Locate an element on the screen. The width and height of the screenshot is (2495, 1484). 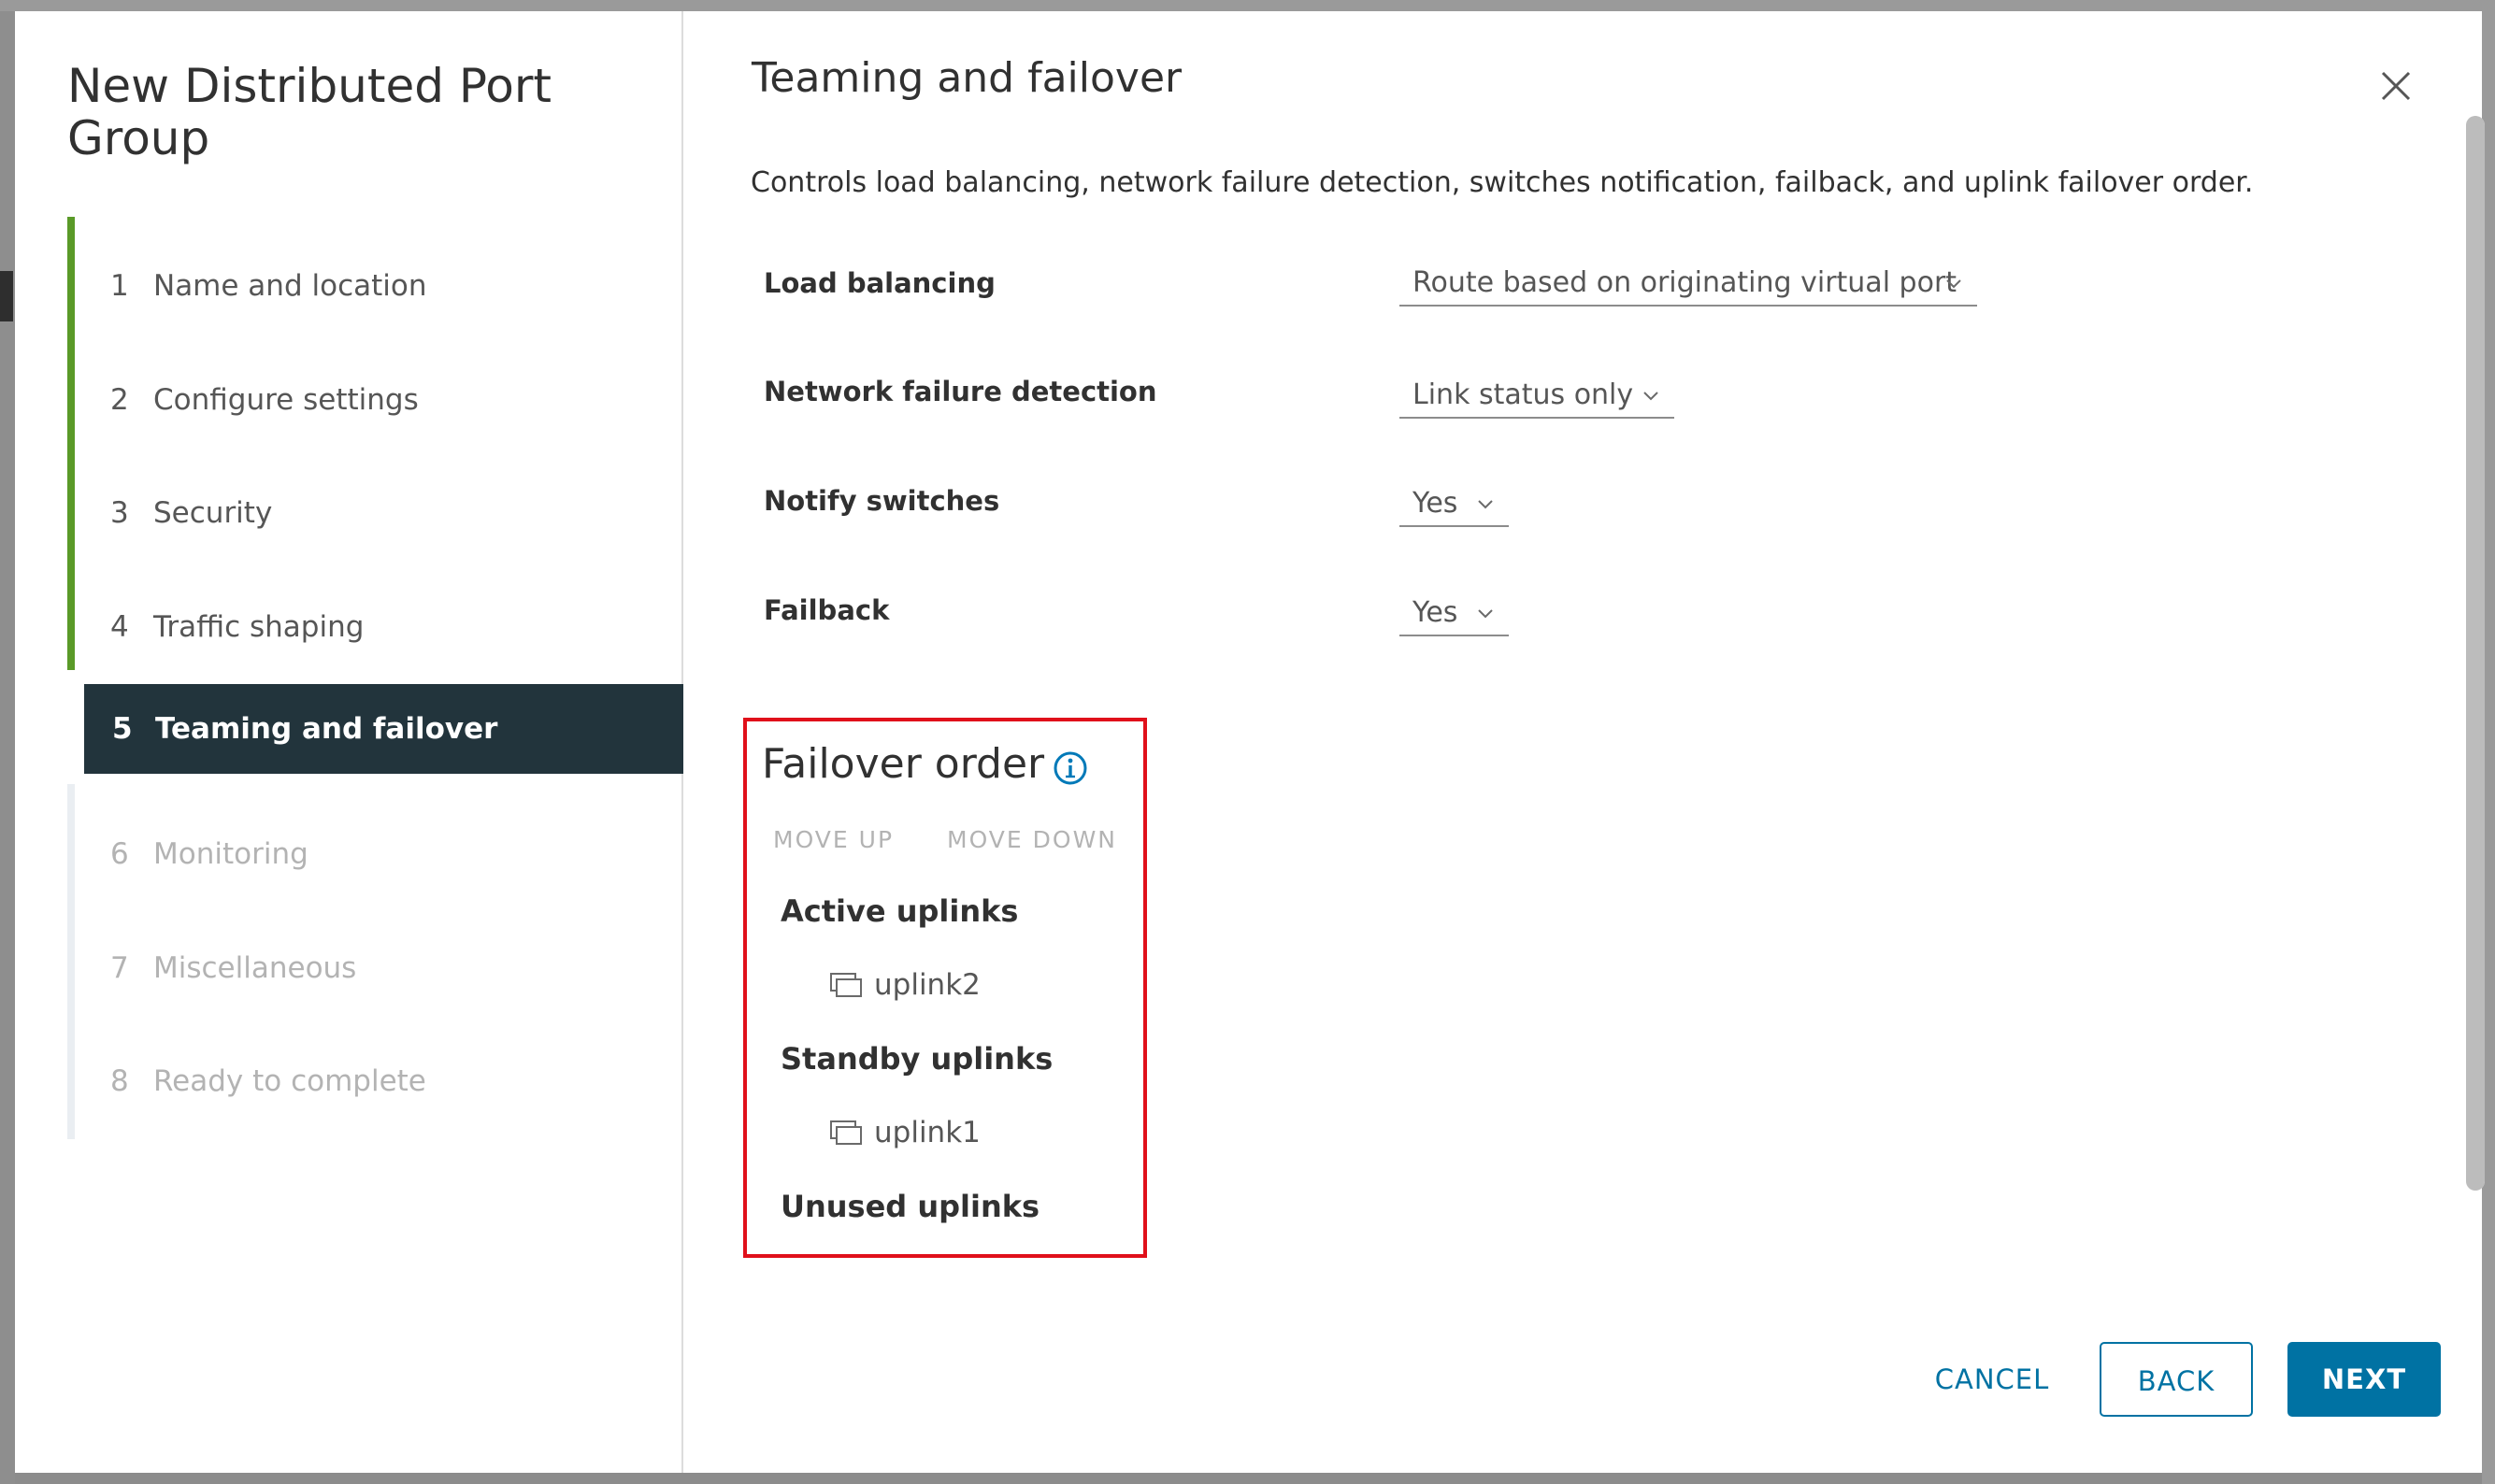
load-balancing-label: Load balancing is located at coordinates (880, 283).